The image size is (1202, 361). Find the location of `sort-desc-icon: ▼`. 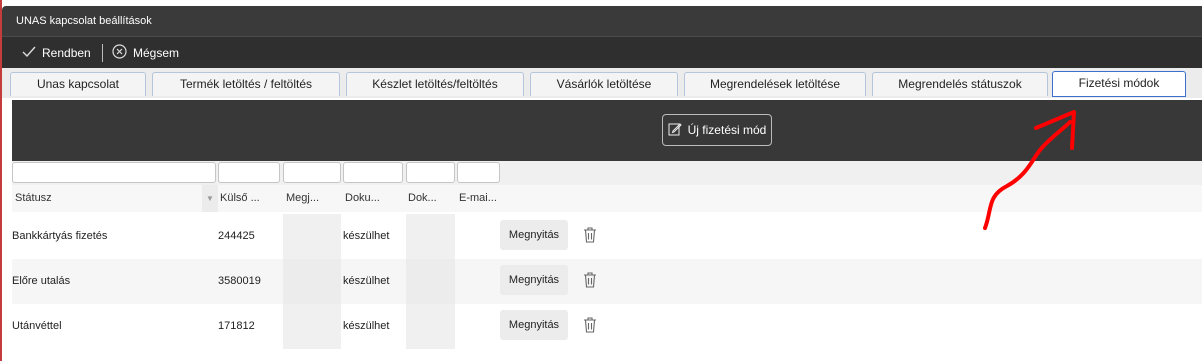

sort-desc-icon: ▼ is located at coordinates (210, 198).